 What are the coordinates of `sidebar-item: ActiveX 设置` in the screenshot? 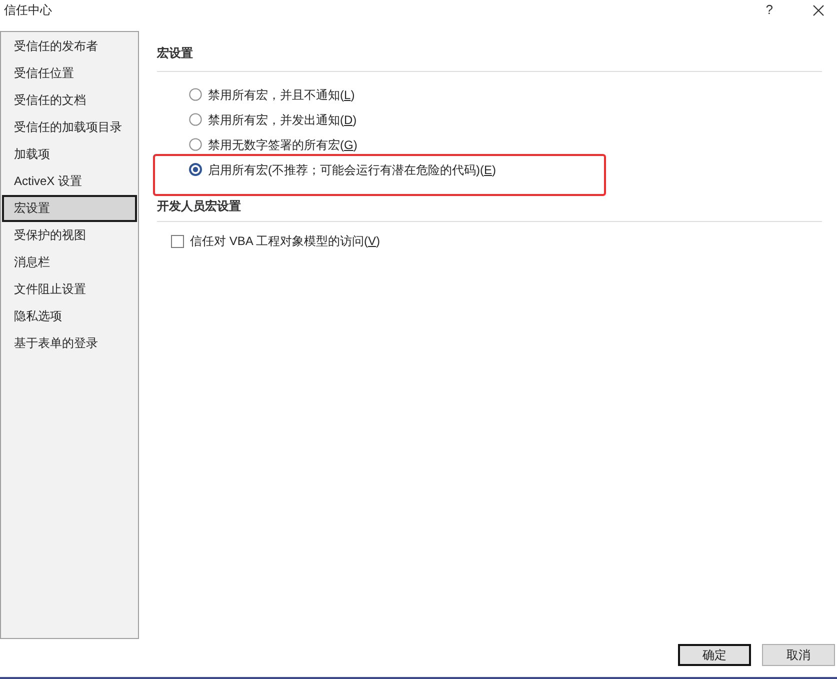 It's located at (69, 181).